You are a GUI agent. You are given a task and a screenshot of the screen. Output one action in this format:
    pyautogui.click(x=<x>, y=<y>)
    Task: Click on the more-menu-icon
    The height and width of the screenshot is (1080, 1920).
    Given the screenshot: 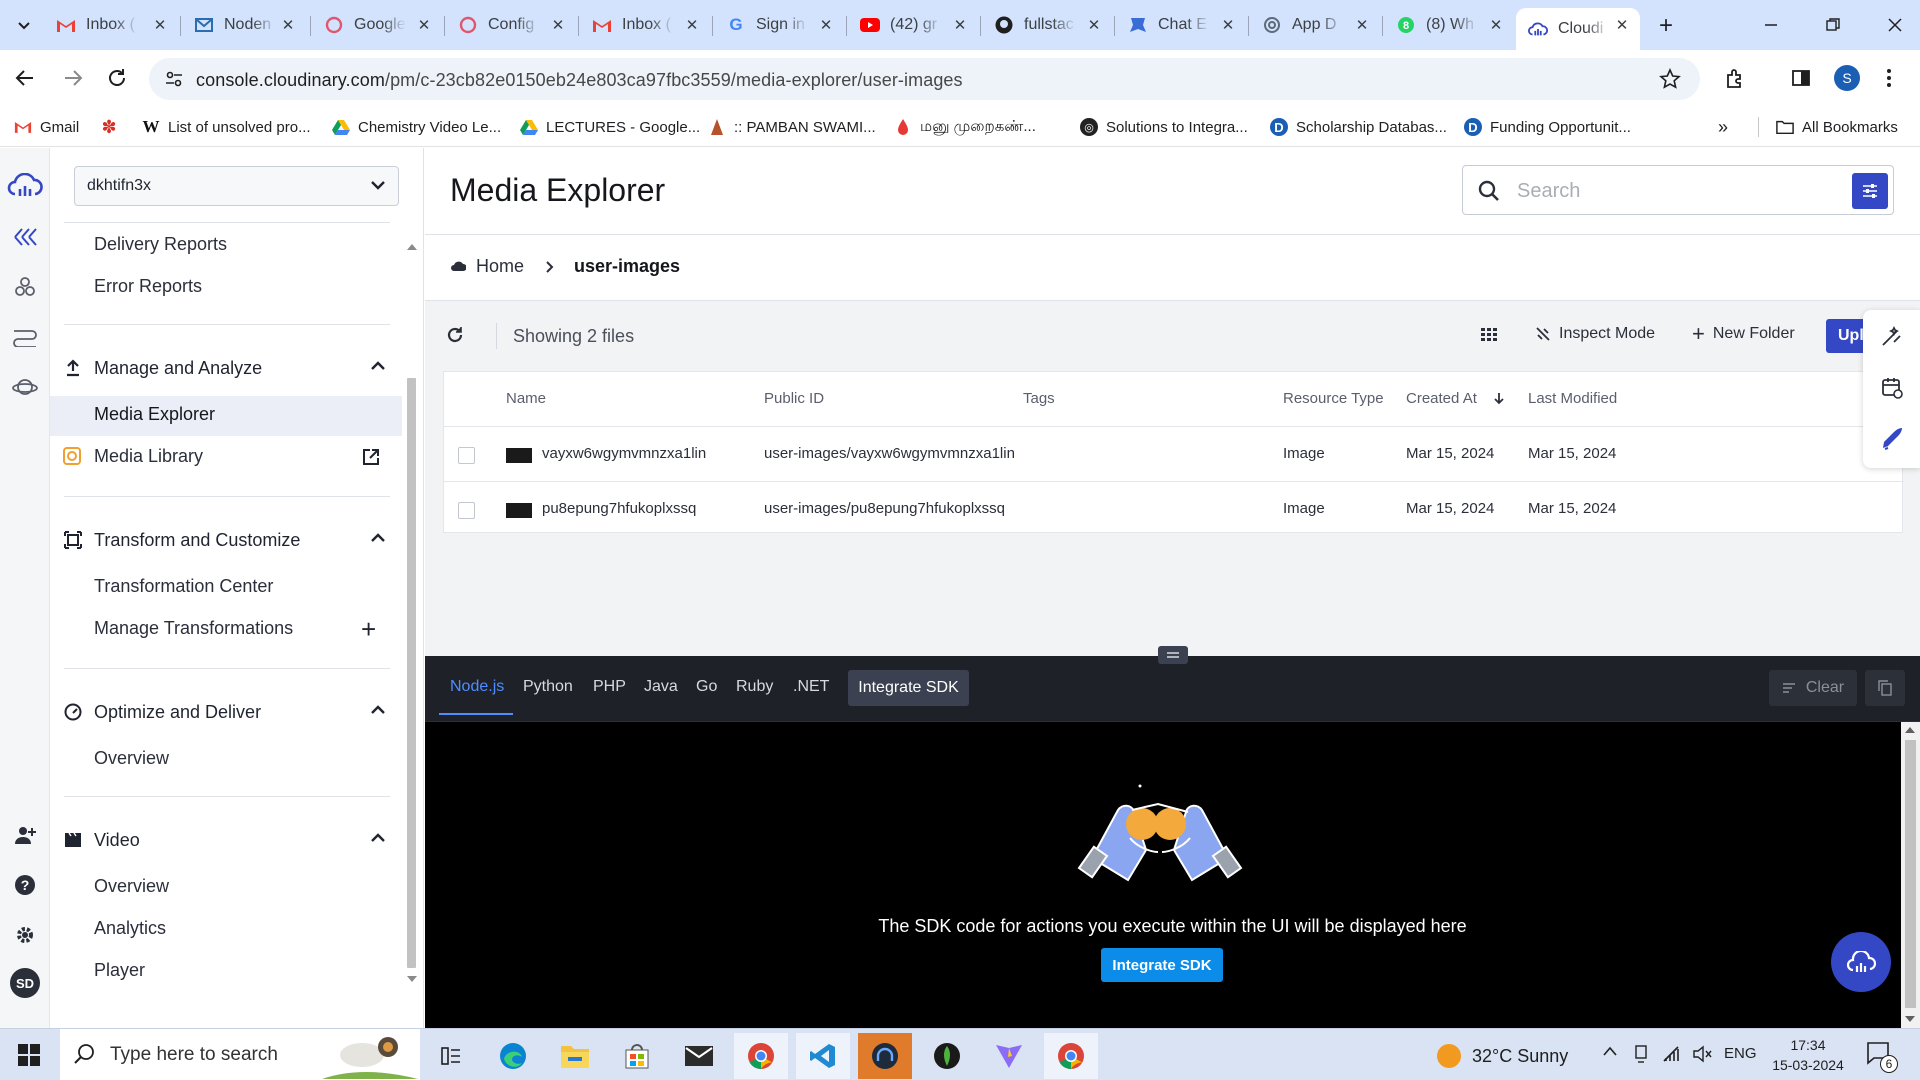 What is the action you would take?
    pyautogui.click(x=1889, y=78)
    